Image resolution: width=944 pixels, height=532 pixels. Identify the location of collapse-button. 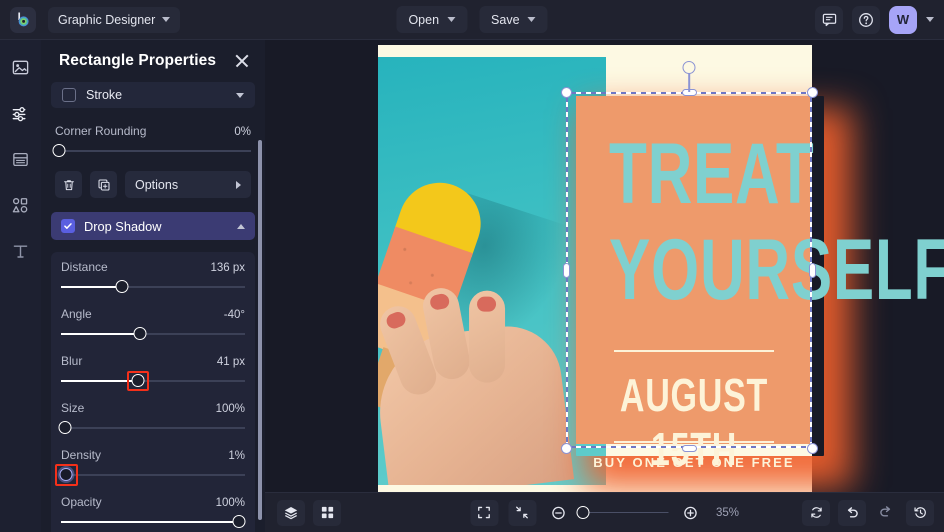
(521, 512).